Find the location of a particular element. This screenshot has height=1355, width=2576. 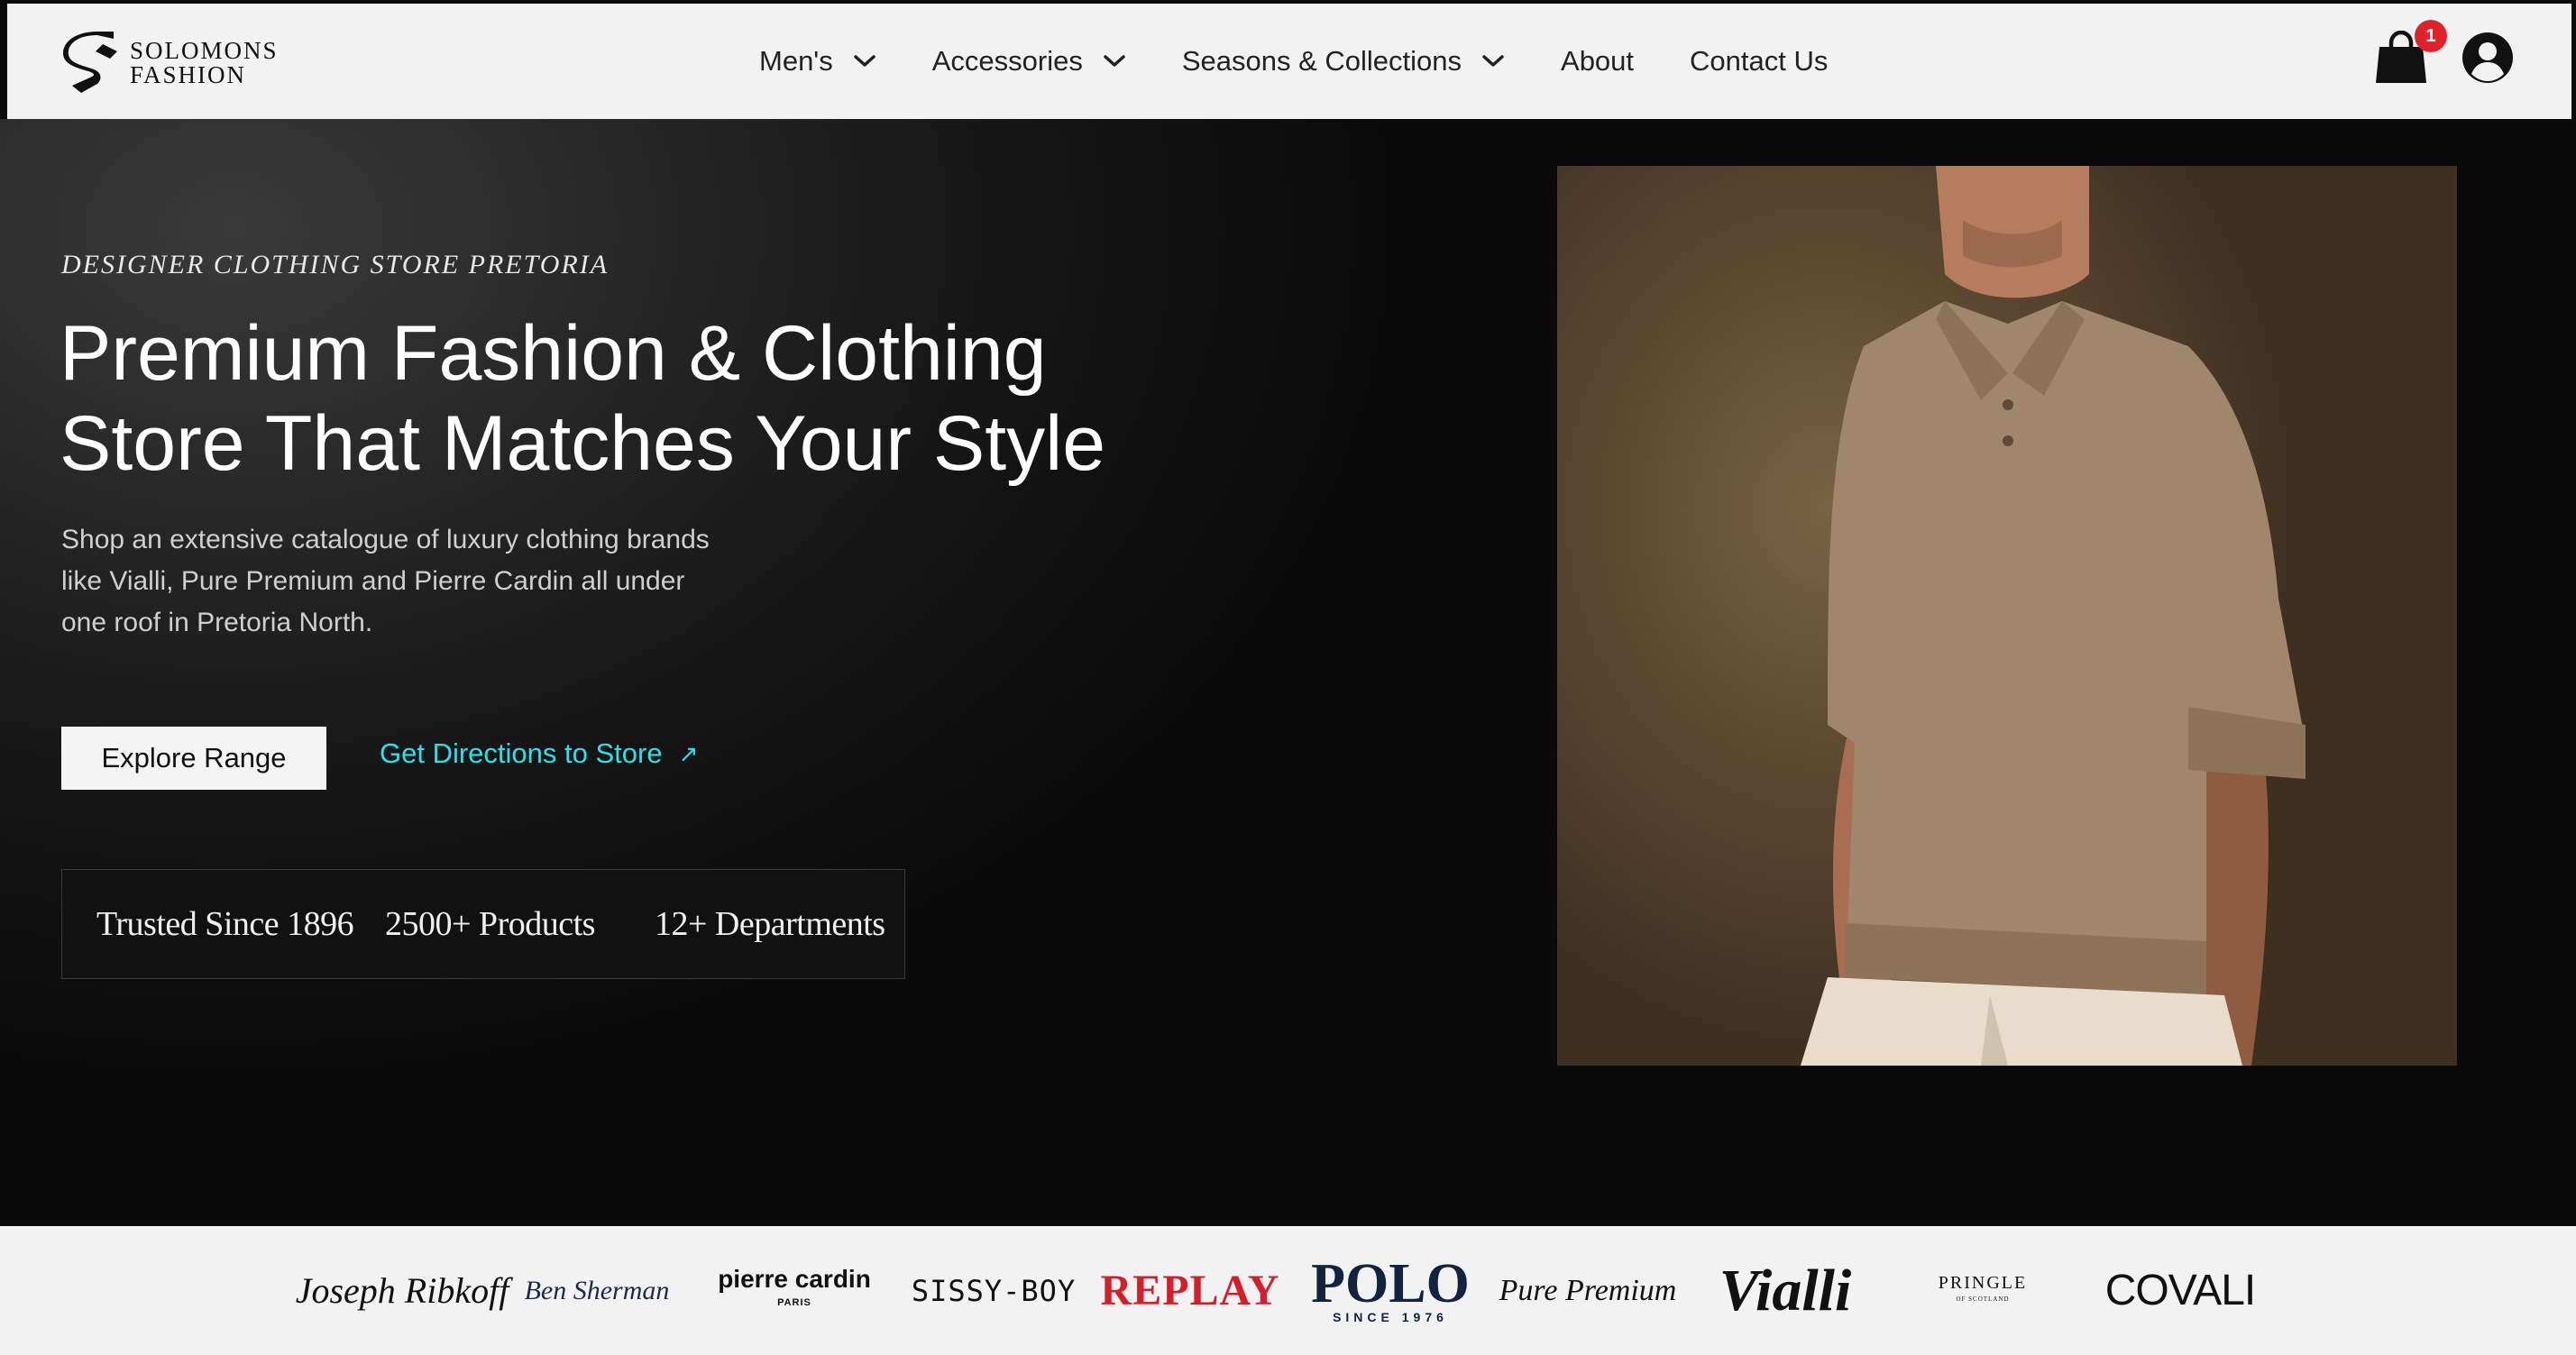

headline-line-2: Store That Matches Your Style is located at coordinates (583, 443).